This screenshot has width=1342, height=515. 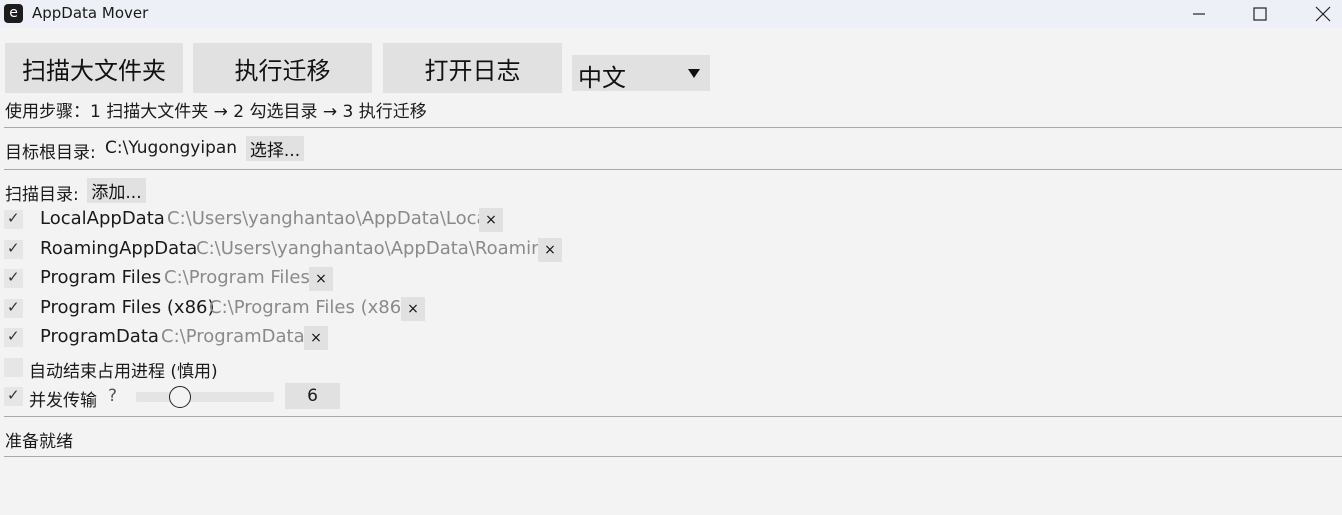 I want to click on concurrency-slider-thumb, so click(x=180, y=397).